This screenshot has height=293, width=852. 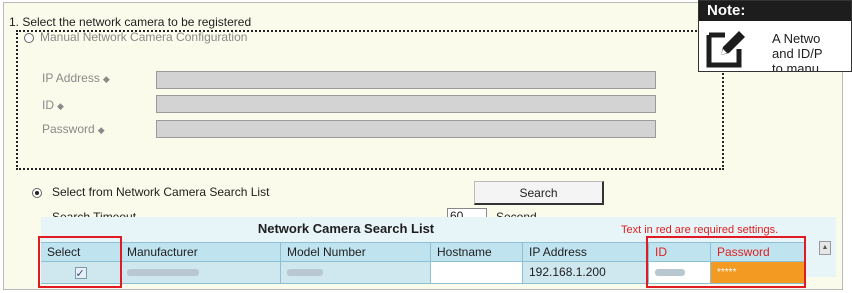 I want to click on note-heading: Note:, so click(x=775, y=11).